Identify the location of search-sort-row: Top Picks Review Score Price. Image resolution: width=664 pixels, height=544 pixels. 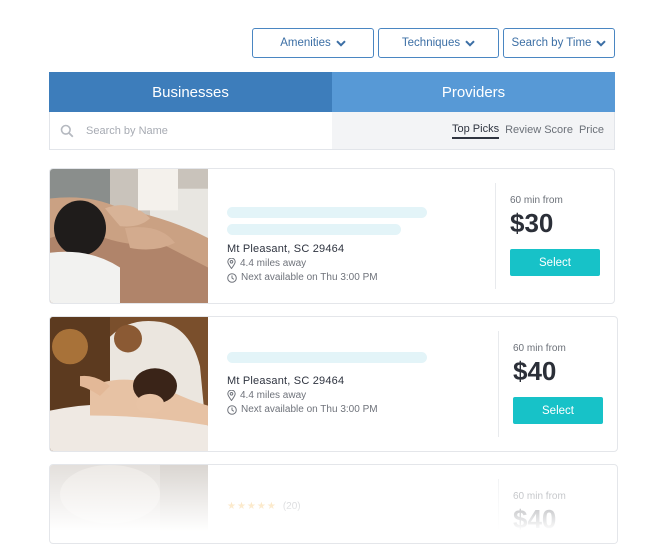
(332, 131).